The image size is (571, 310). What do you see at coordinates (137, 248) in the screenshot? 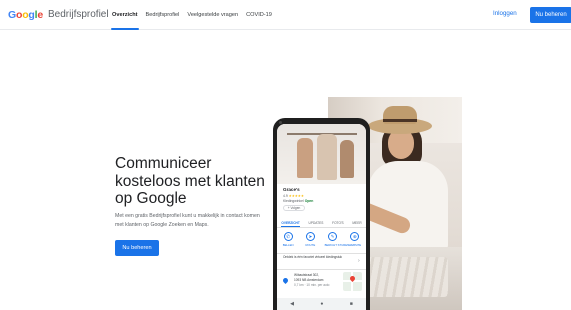
I see `hero-manage-button: Nu beheren` at bounding box center [137, 248].